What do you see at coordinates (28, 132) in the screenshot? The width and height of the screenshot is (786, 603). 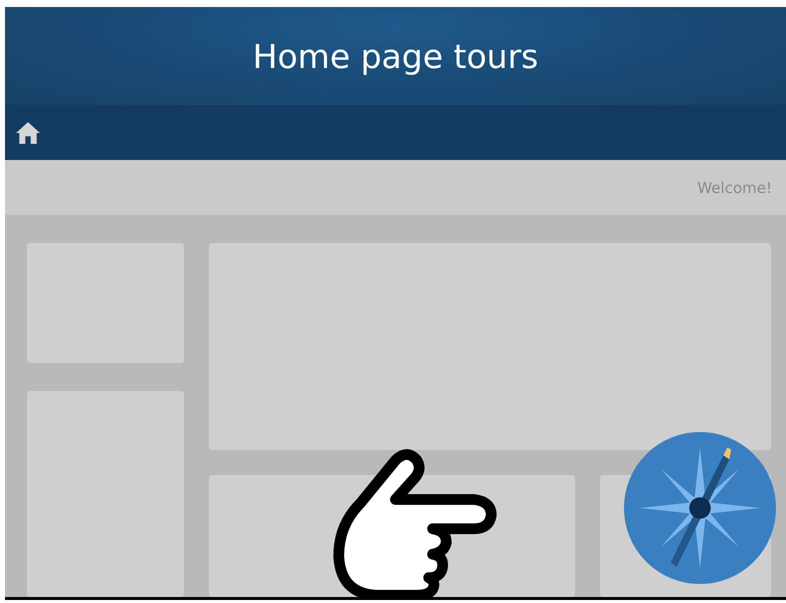 I see `home-icon` at bounding box center [28, 132].